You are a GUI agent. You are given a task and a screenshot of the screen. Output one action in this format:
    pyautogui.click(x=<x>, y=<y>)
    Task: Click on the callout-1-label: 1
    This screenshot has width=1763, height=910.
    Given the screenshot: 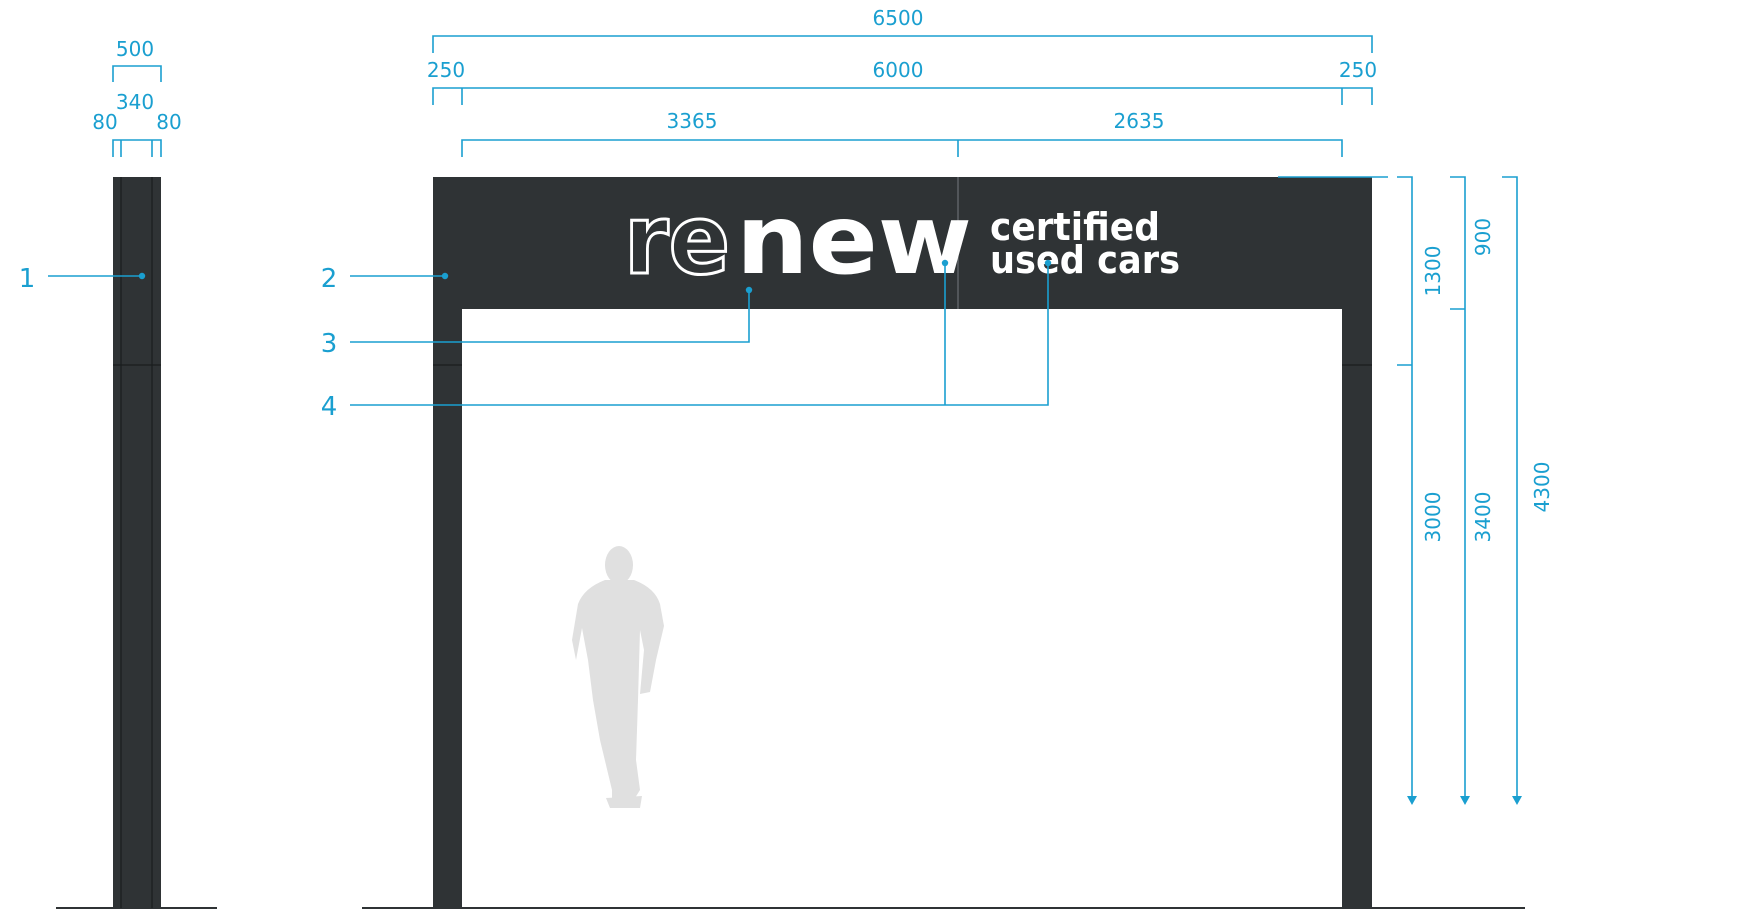 What is the action you would take?
    pyautogui.click(x=27, y=279)
    